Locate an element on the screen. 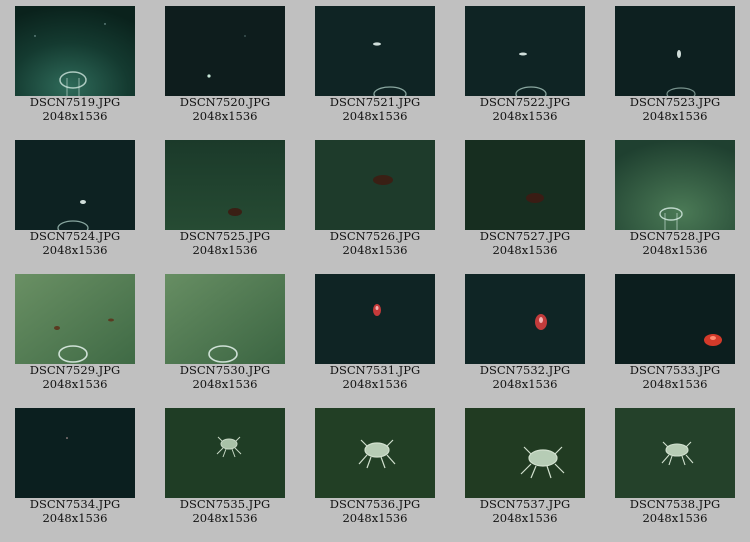 Image resolution: width=750 pixels, height=542 pixels. thumbnail-cell-dscn7523: DSCN7523.JPG 2048x1536 is located at coordinates (675, 62).